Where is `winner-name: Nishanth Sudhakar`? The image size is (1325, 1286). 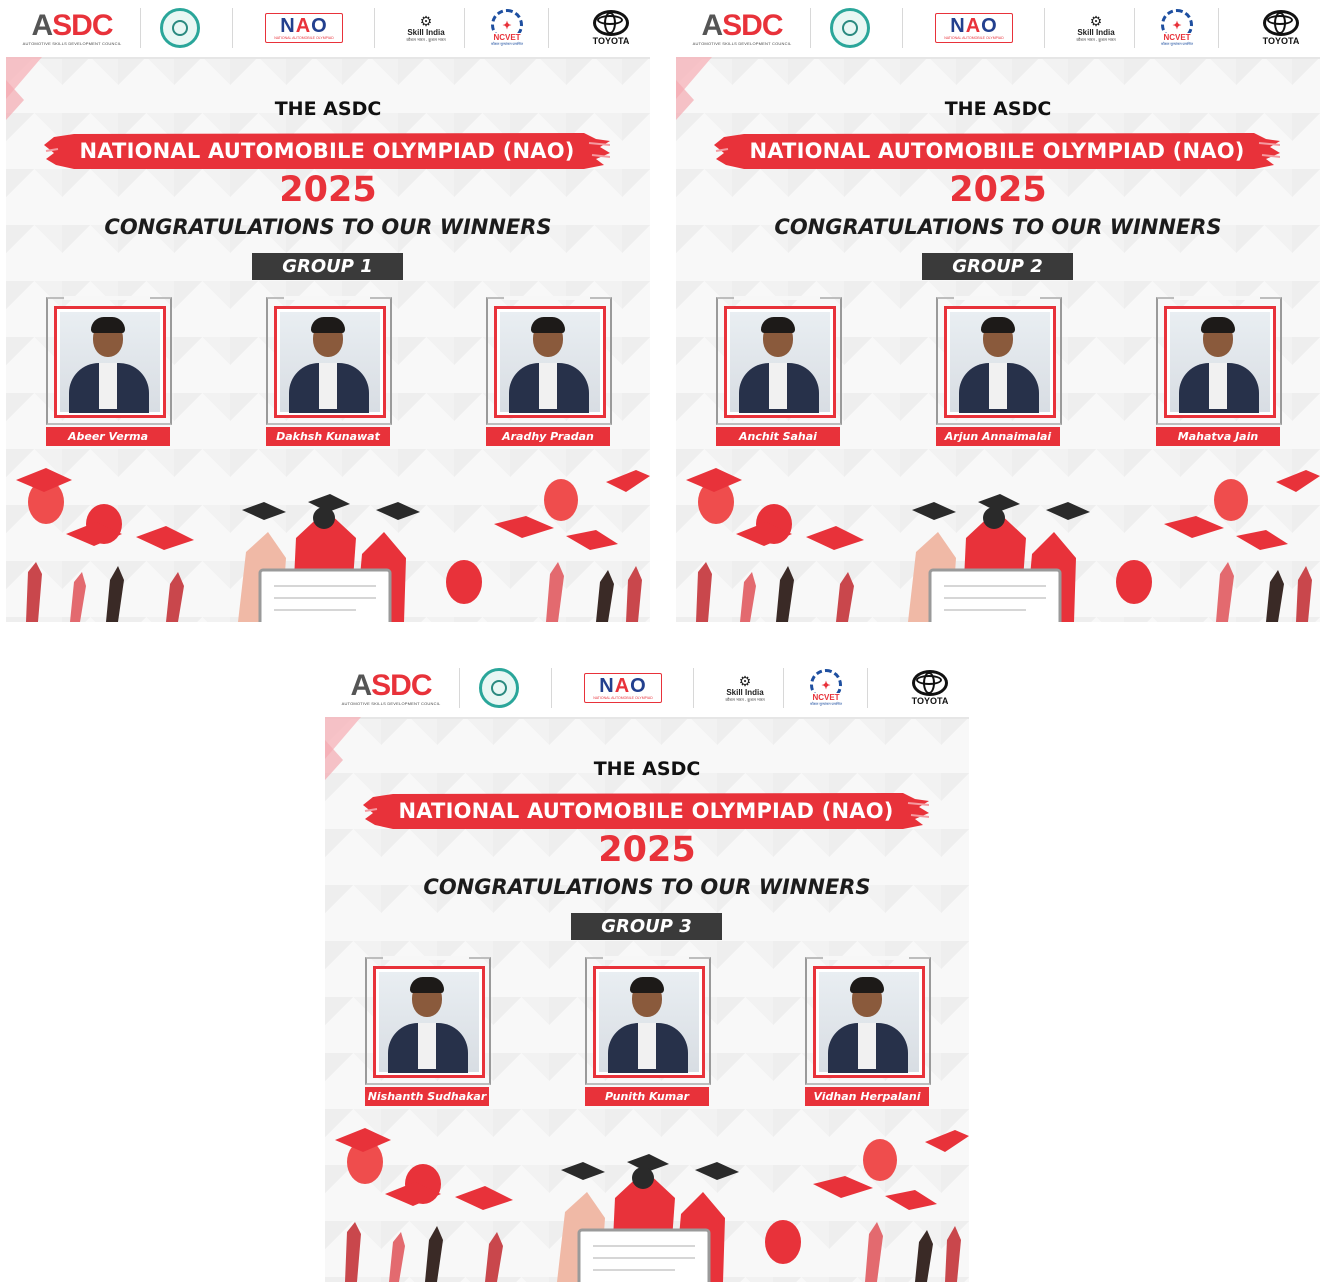
winner-name: Nishanth Sudhakar is located at coordinates (427, 1096).